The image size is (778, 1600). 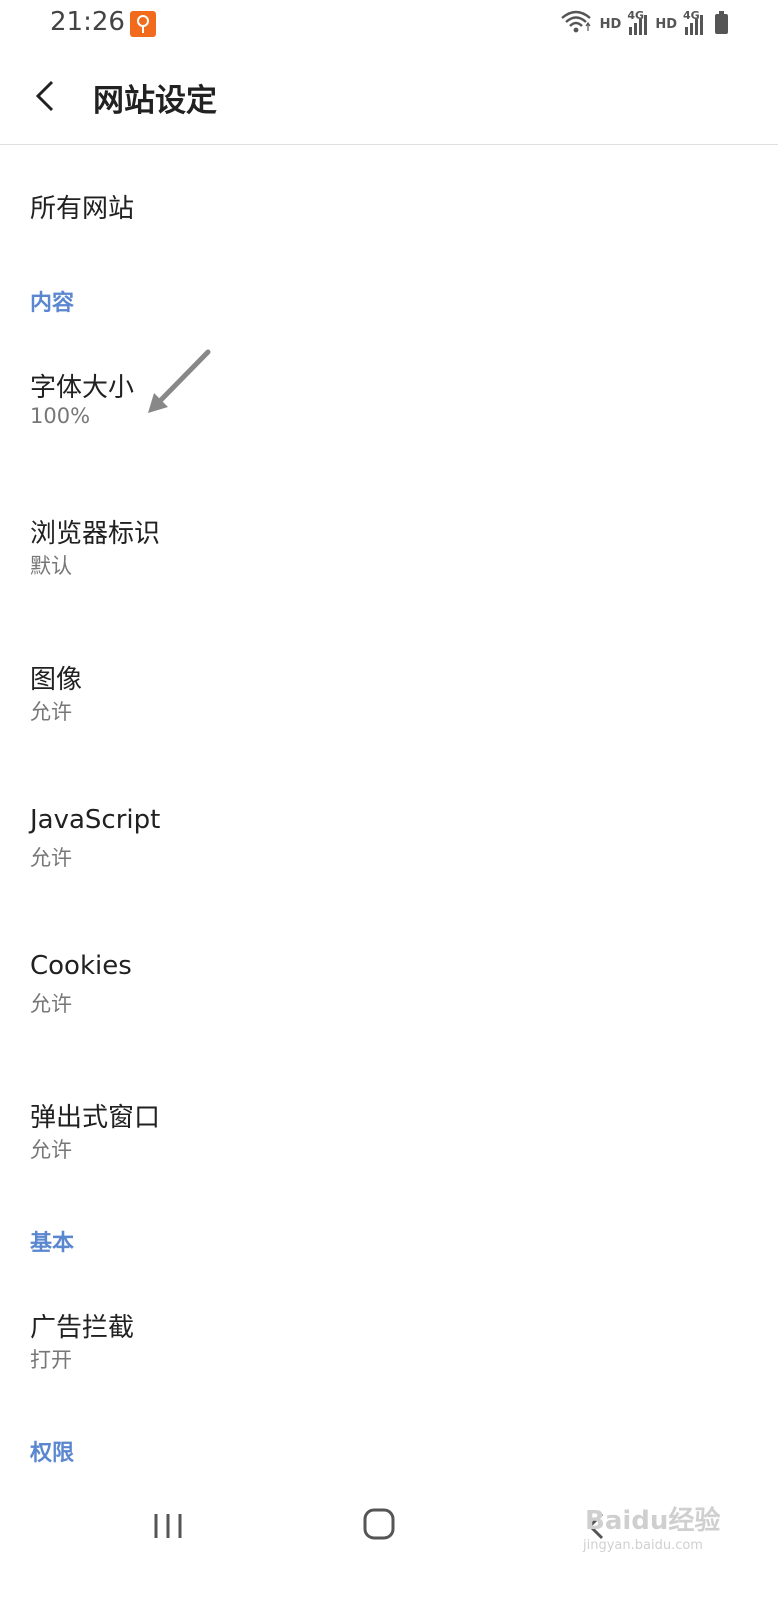 What do you see at coordinates (389, 1135) in the screenshot?
I see `setting-popups: 弹出式窗口 允许` at bounding box center [389, 1135].